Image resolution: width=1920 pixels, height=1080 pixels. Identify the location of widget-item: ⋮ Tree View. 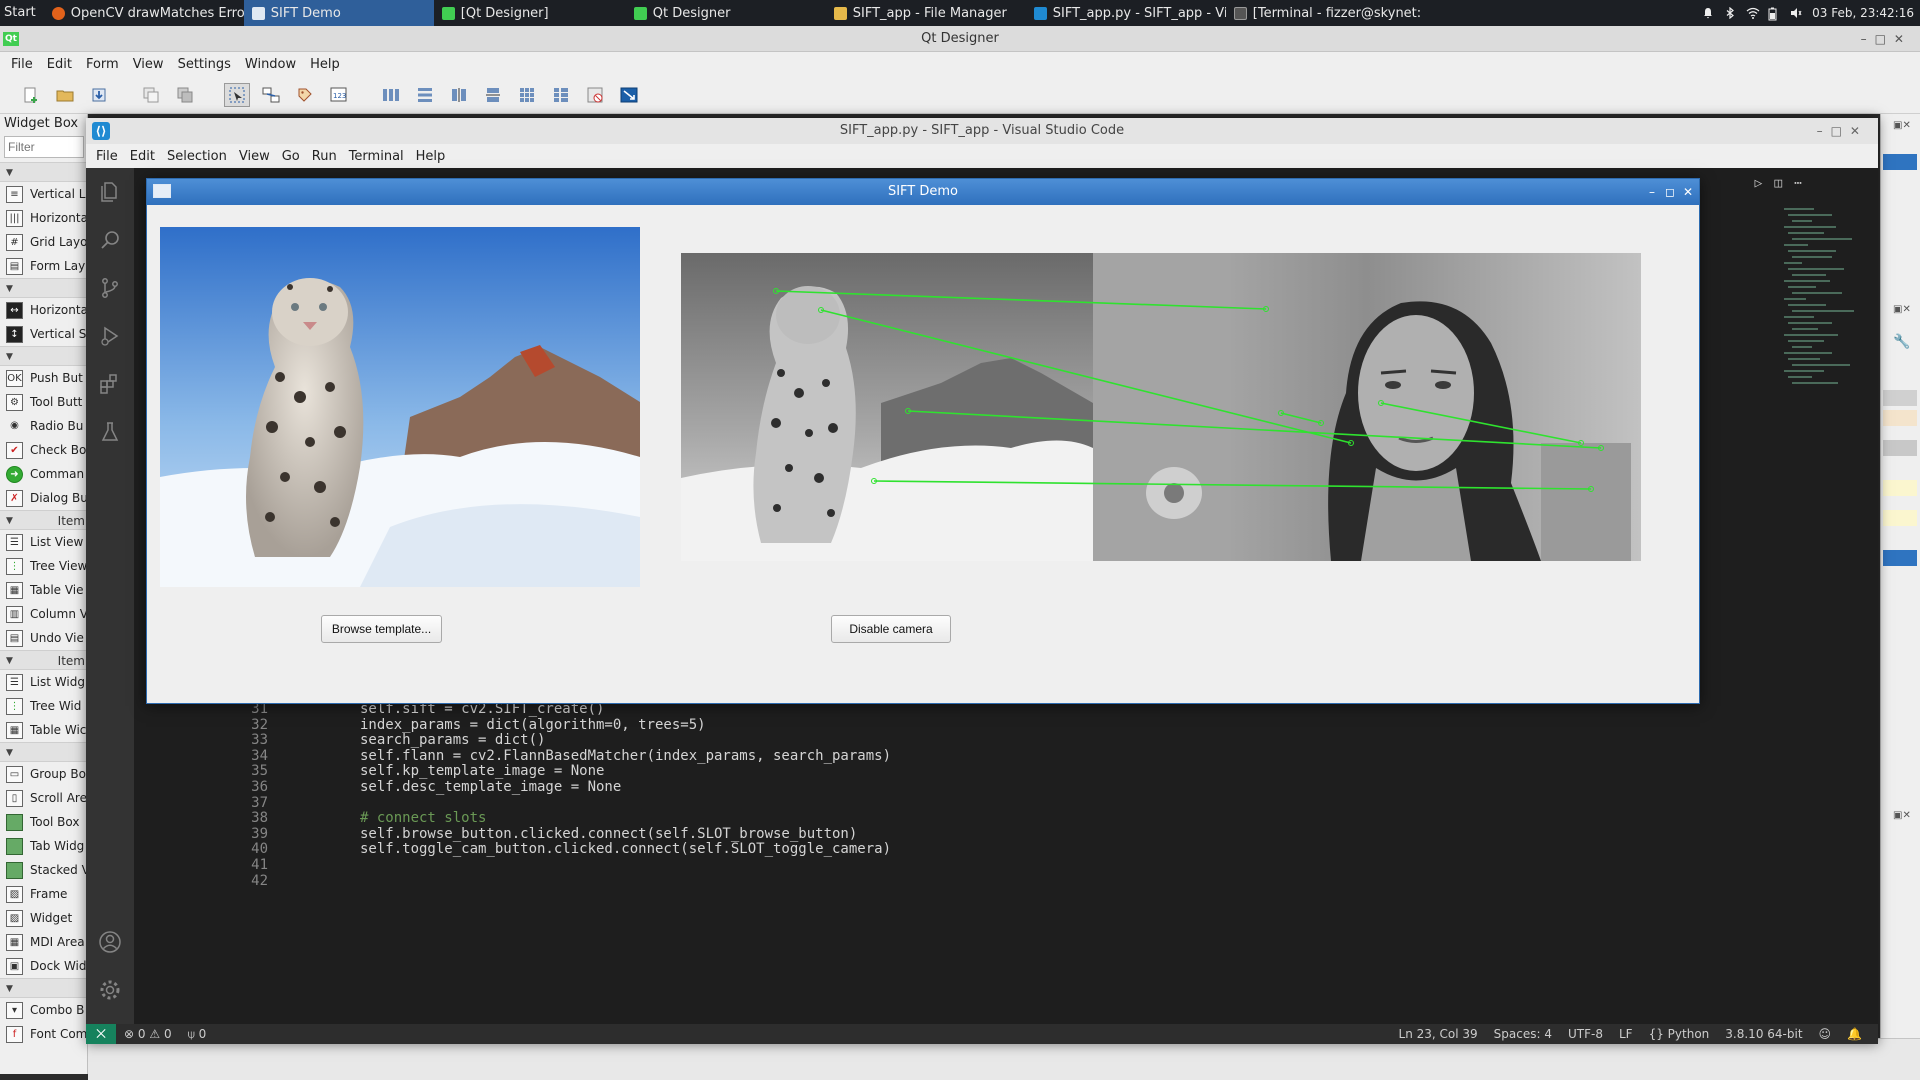
(43, 566).